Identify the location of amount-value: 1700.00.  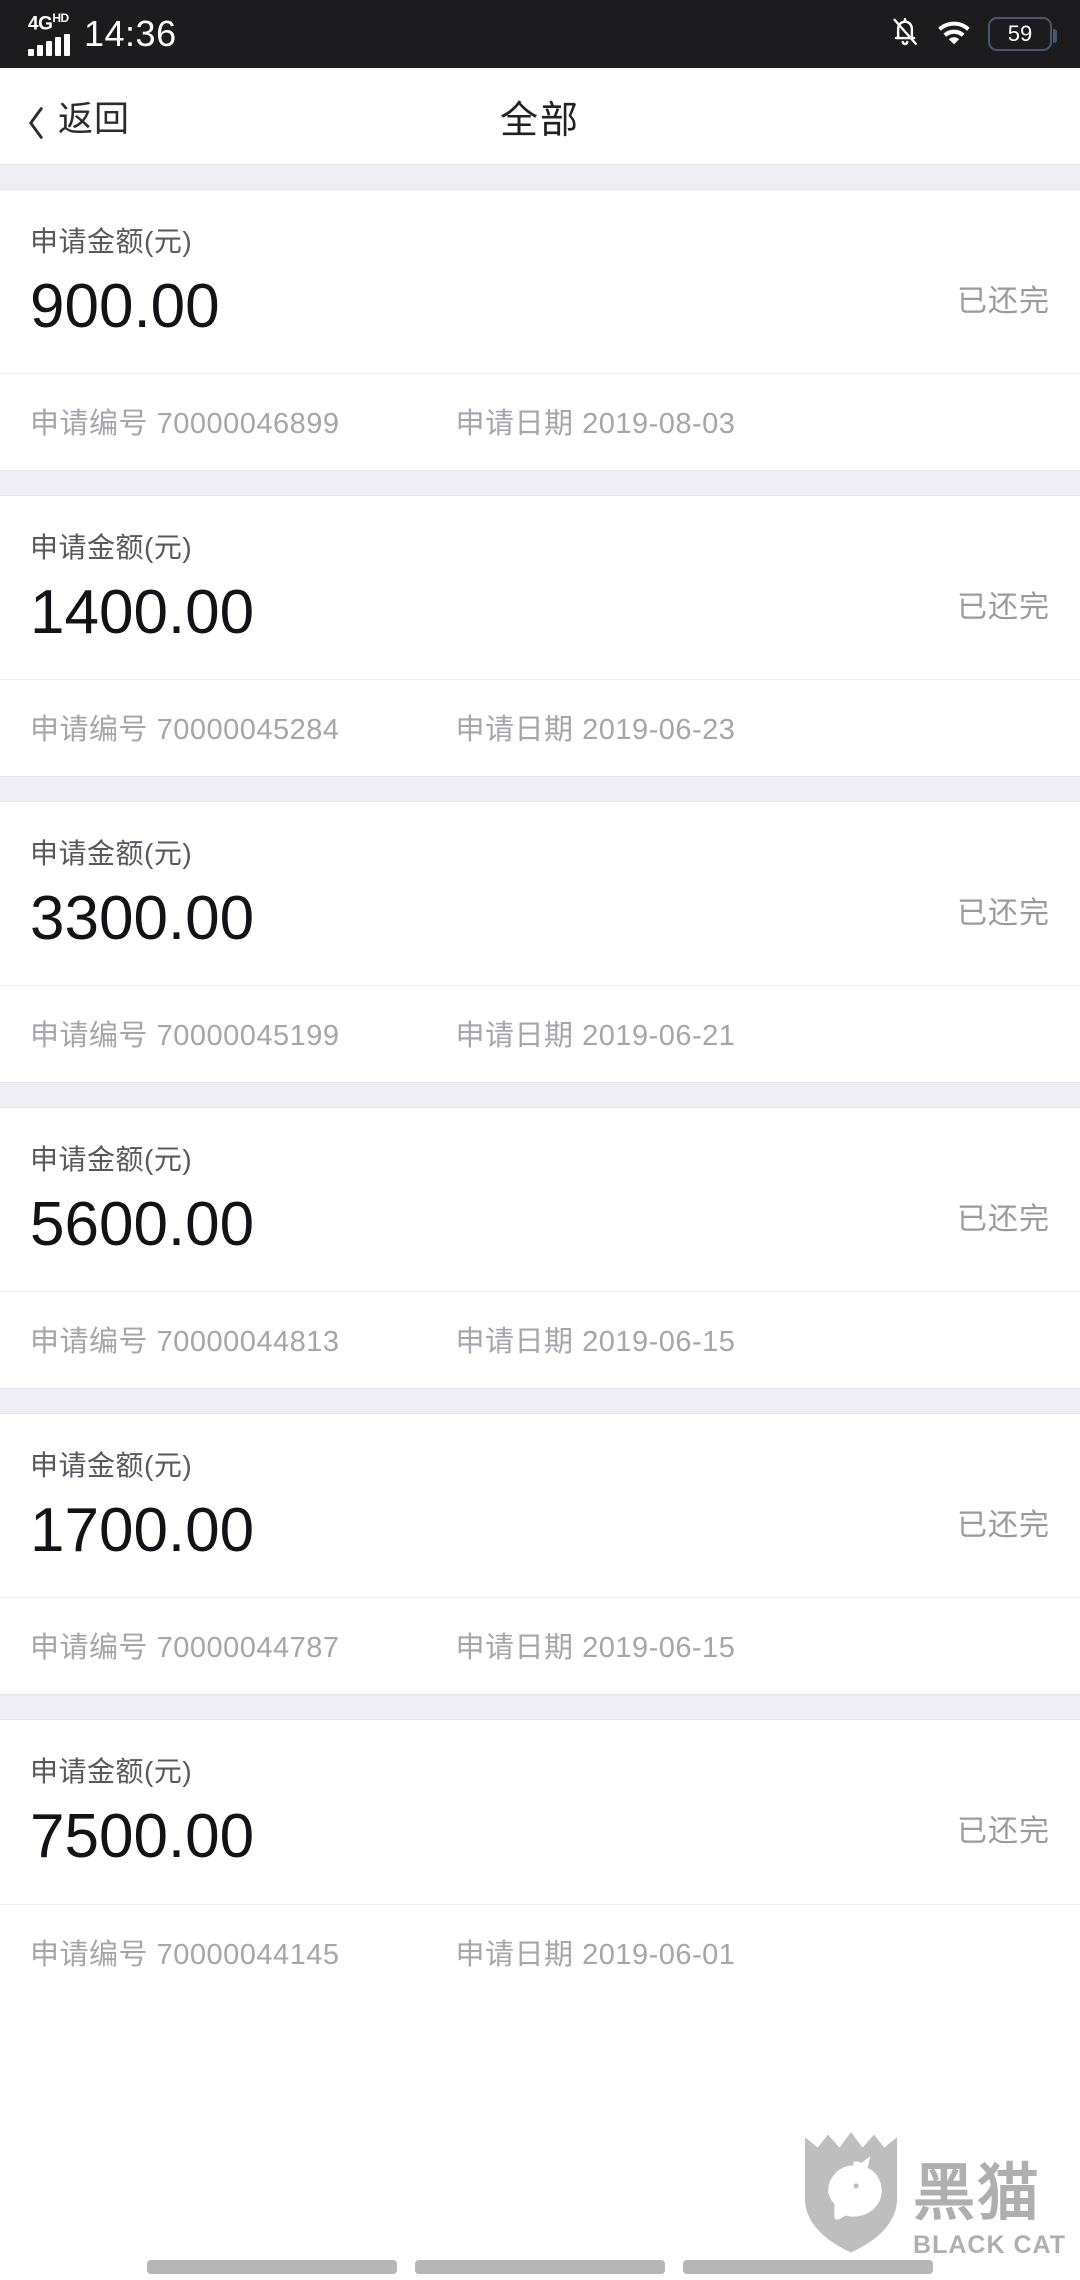
(142, 1531).